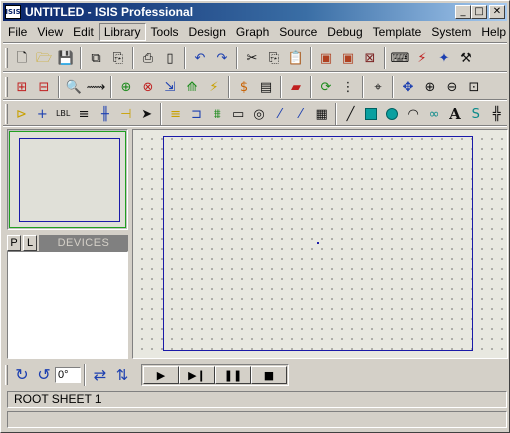  What do you see at coordinates (392, 114) in the screenshot?
I see `circle-icon` at bounding box center [392, 114].